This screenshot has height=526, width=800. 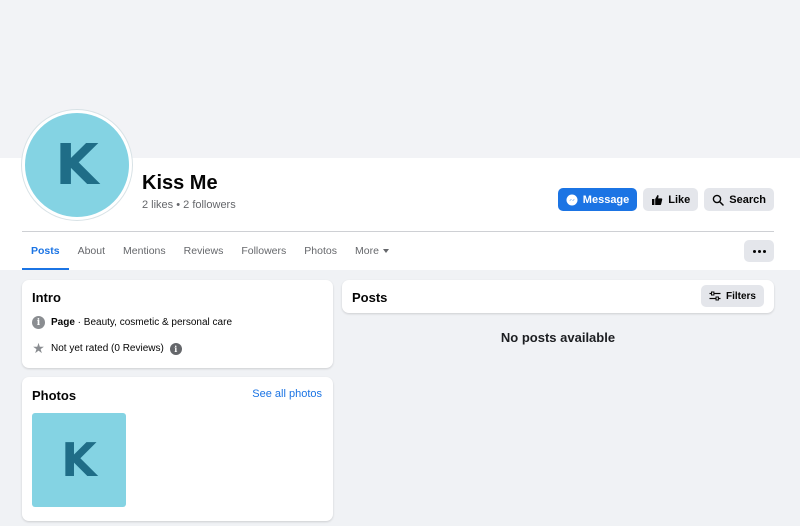 I want to click on tab-followers: Followers, so click(x=263, y=251).